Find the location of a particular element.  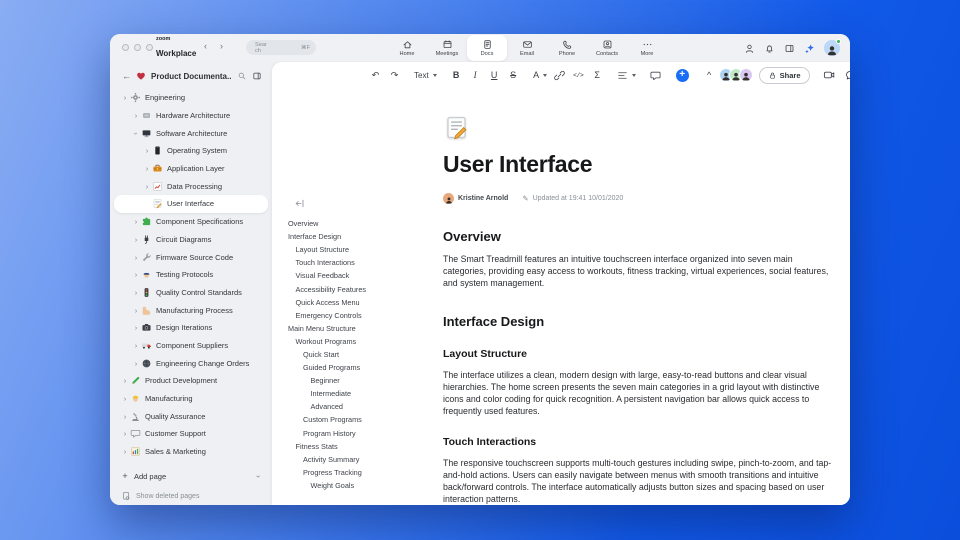

sidebar-item-engineering: › Engineering is located at coordinates (191, 98).